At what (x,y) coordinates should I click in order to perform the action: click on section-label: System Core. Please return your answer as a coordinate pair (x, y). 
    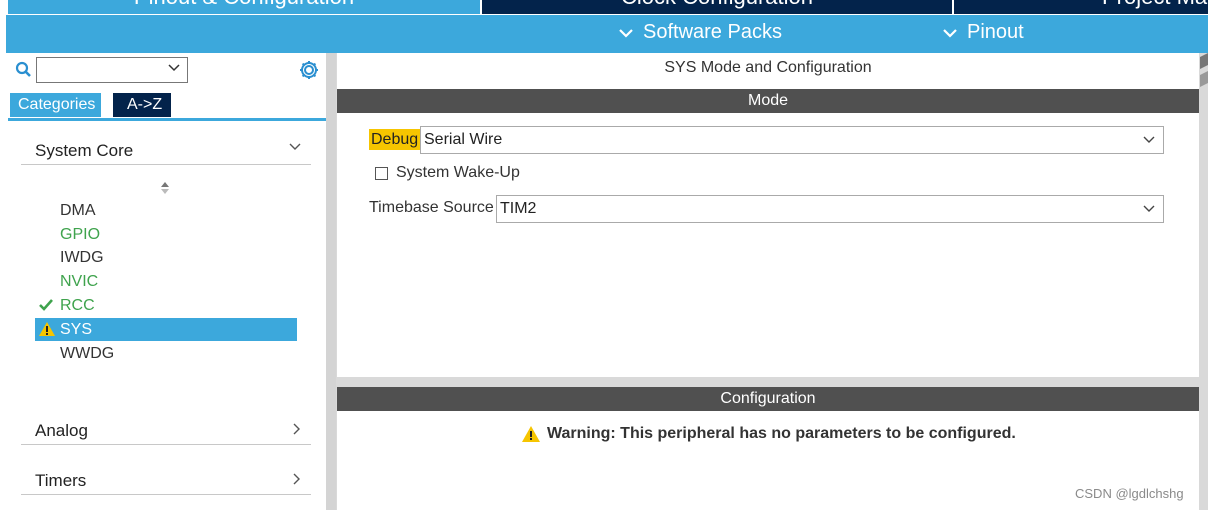
    Looking at the image, I should click on (84, 150).